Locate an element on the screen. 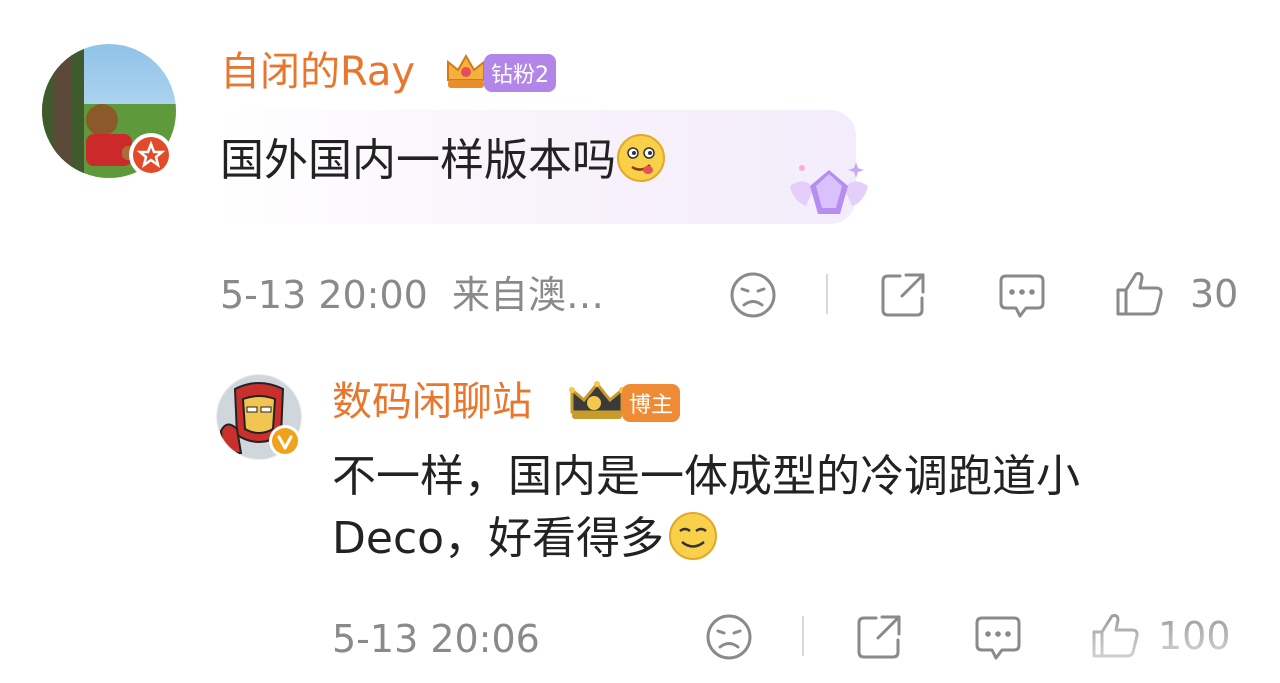 Image resolution: width=1280 pixels, height=683 pixels. badge: 钻粉2 is located at coordinates (520, 73).